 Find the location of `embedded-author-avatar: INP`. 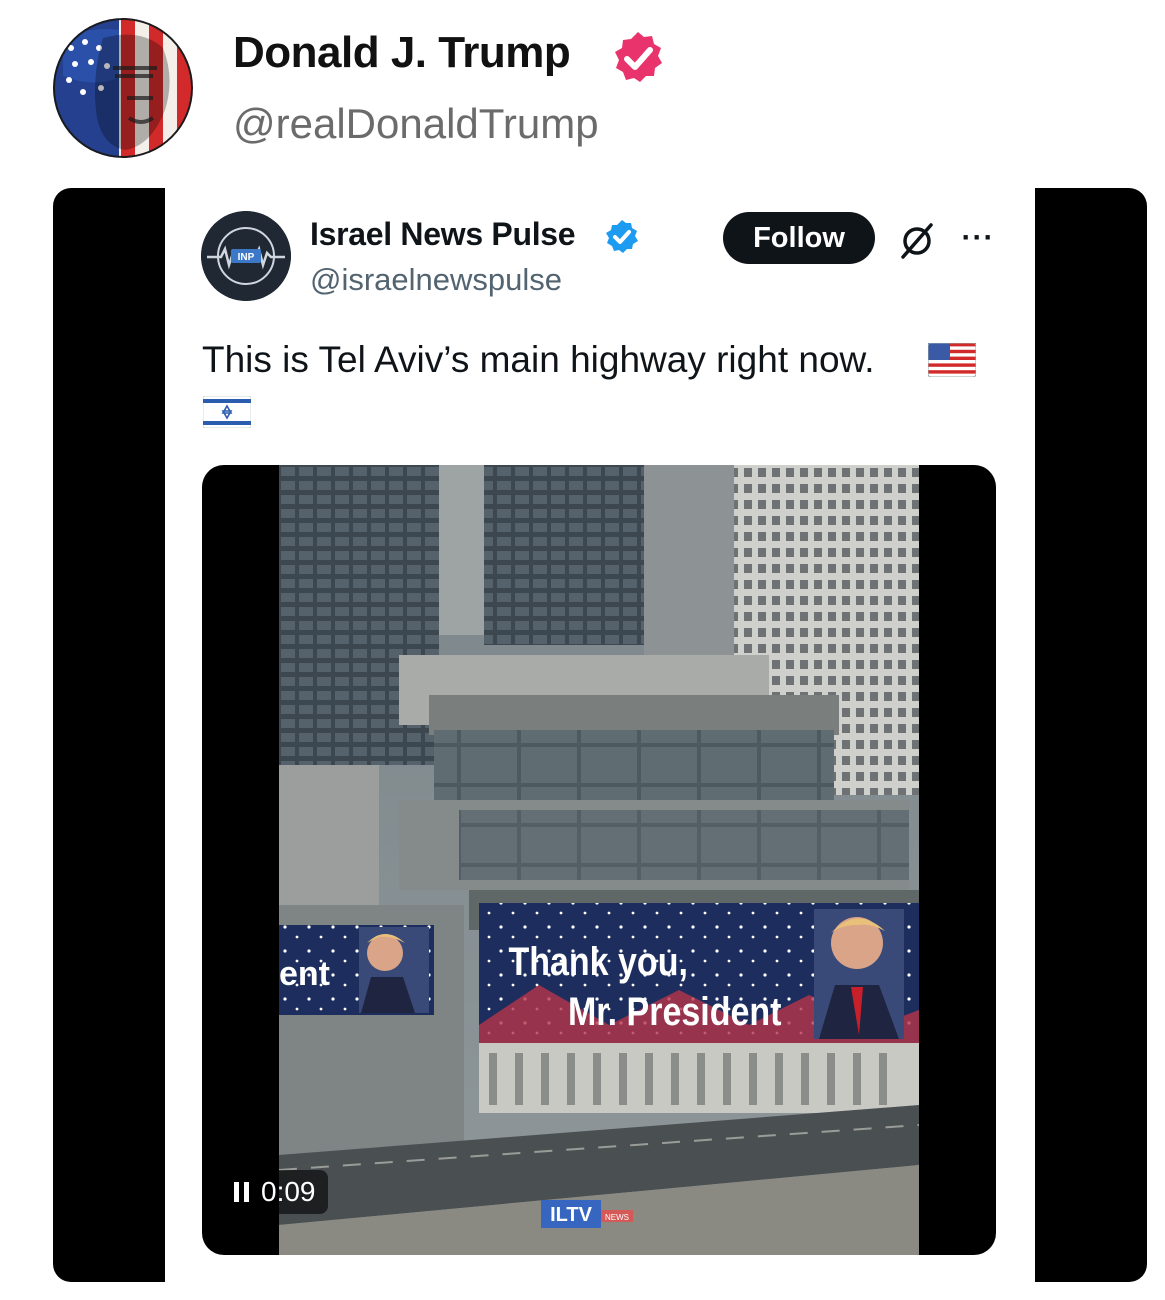

embedded-author-avatar: INP is located at coordinates (246, 256).